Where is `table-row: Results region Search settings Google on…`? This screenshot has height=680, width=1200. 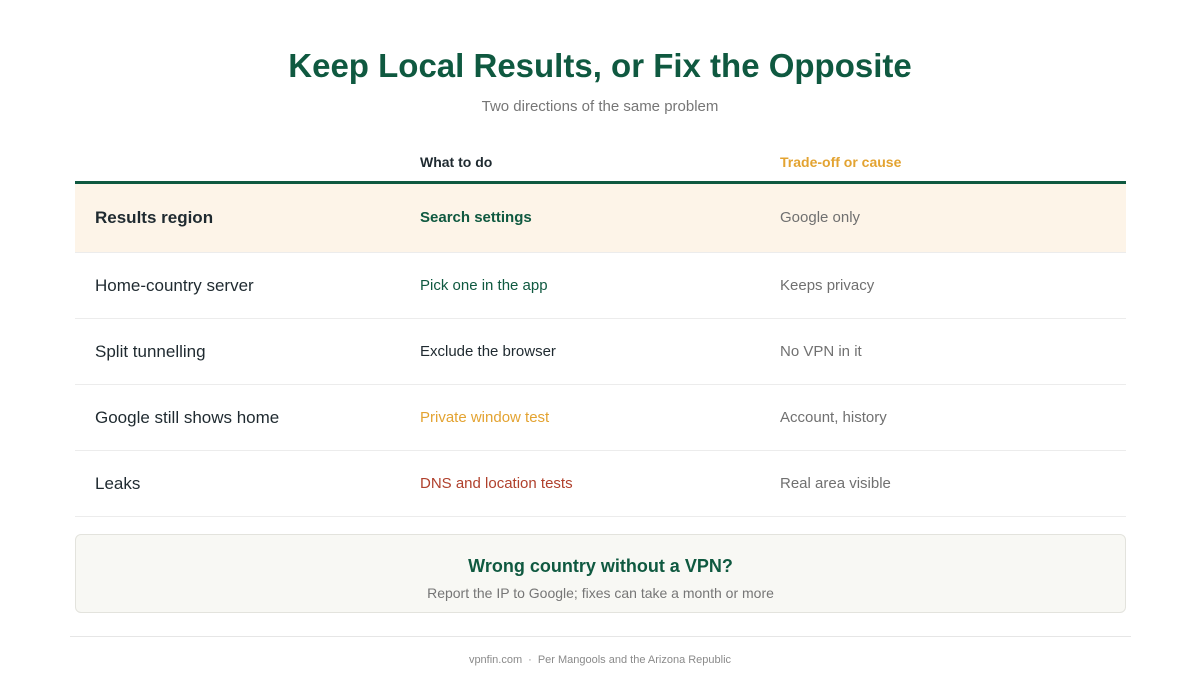 table-row: Results region Search settings Google on… is located at coordinates (600, 218).